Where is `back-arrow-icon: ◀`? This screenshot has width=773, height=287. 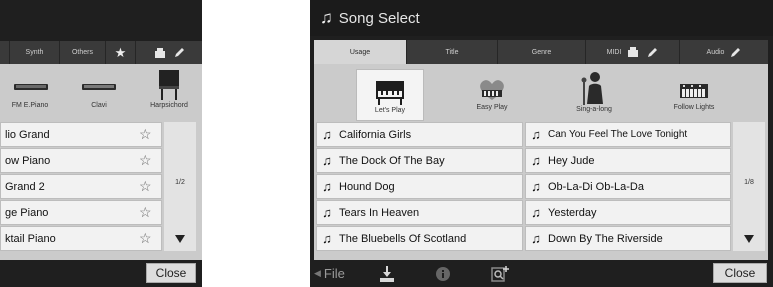 back-arrow-icon: ◀ is located at coordinates (317, 273).